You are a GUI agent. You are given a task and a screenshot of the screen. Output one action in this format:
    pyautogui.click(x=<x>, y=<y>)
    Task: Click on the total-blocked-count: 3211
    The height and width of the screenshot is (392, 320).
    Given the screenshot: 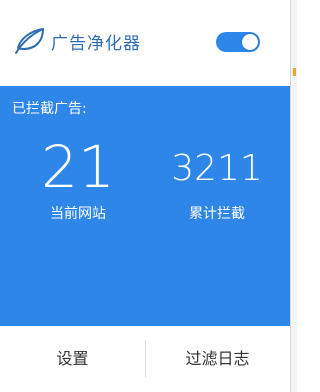 What is the action you would take?
    pyautogui.click(x=217, y=168)
    